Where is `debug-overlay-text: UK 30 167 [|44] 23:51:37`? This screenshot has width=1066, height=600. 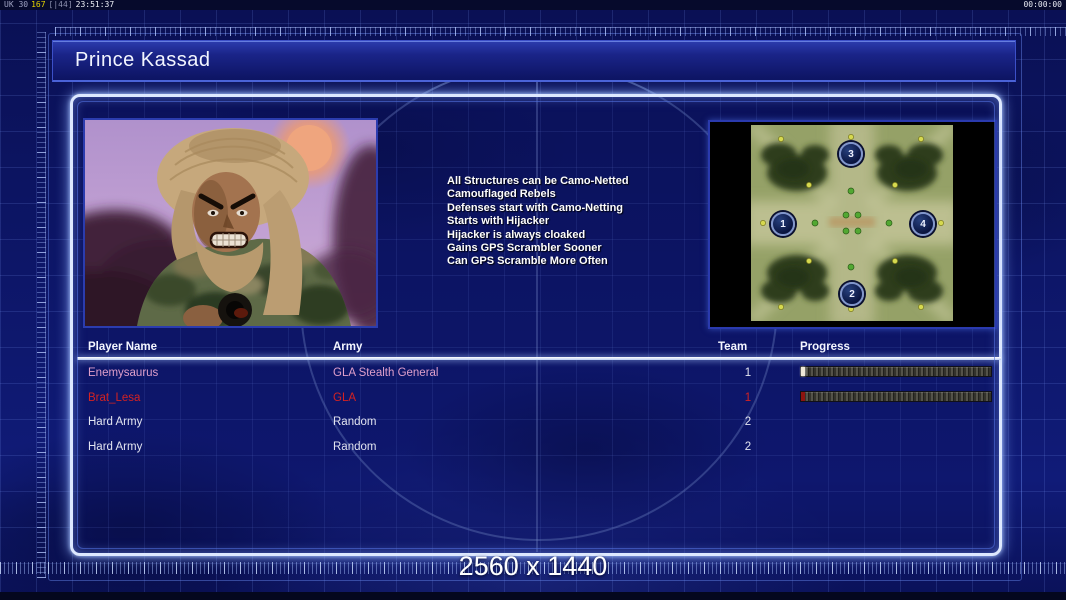
debug-overlay-text: UK 30 167 [|44] 23:51:37 is located at coordinates (60, 5).